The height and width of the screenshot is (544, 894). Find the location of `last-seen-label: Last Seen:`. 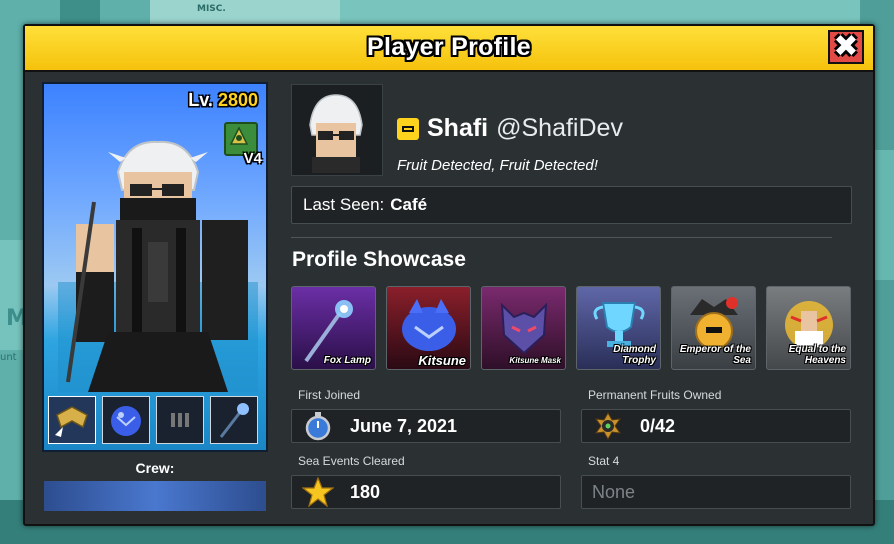

last-seen-label: Last Seen: is located at coordinates (344, 204).